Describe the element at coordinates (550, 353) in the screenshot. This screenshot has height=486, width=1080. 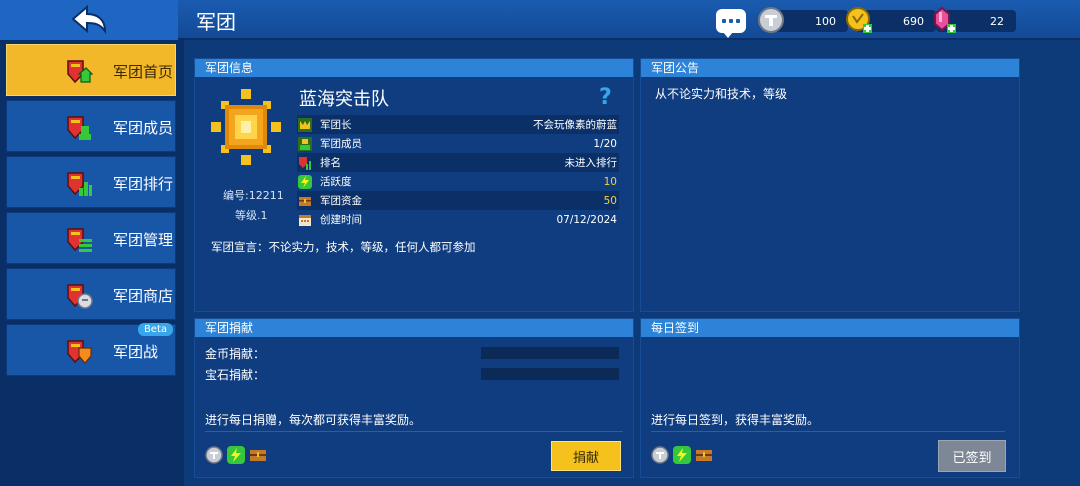
I see `coin-donation-progress` at that location.